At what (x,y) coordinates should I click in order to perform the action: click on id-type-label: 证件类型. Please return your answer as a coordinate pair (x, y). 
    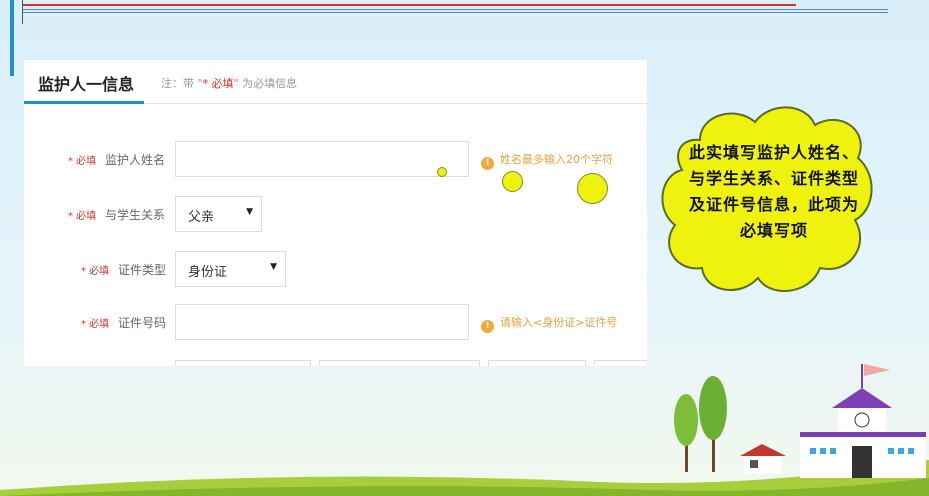
    Looking at the image, I should click on (142, 270).